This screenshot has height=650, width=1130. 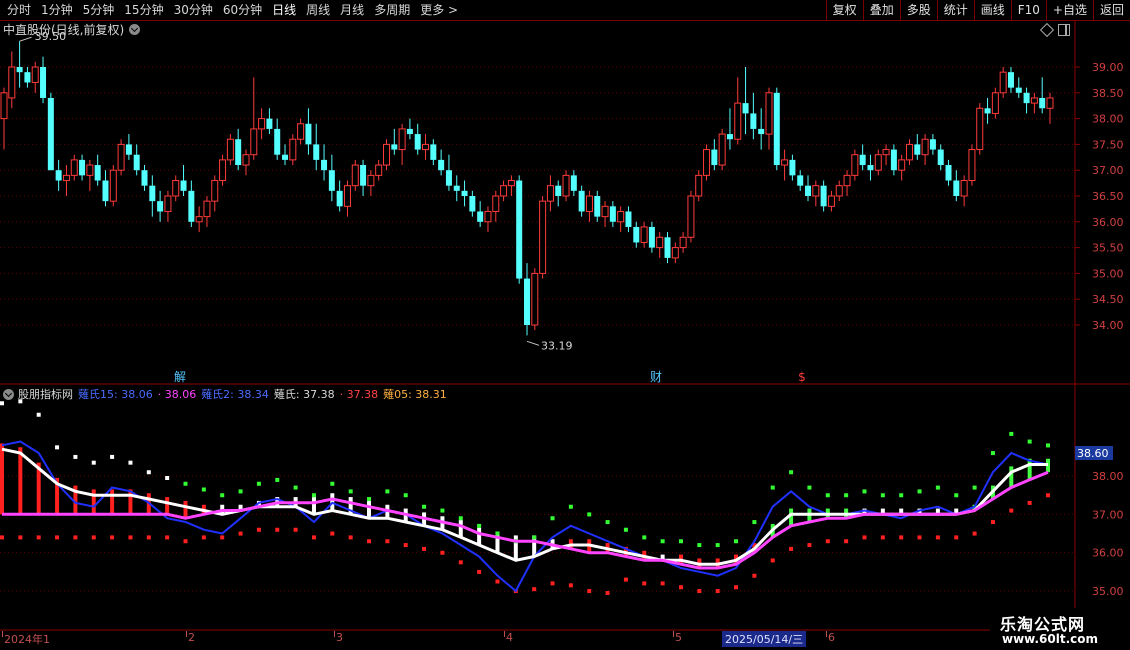 What do you see at coordinates (537, 640) in the screenshot?
I see `date-axis: 2024年1 2 3 4 5 6 2025/05/14/三` at bounding box center [537, 640].